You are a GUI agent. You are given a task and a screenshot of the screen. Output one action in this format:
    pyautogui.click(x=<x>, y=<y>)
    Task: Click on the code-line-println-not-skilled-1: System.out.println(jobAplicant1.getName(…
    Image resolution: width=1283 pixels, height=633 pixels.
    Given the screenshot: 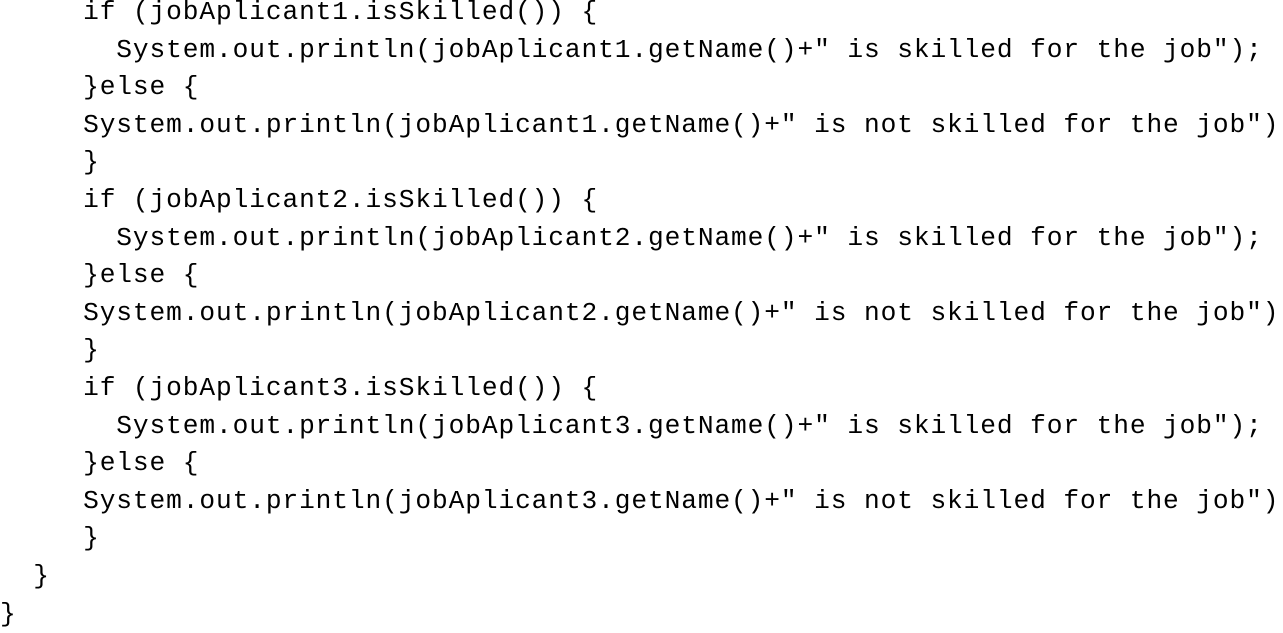 What is the action you would take?
    pyautogui.click(x=641, y=126)
    